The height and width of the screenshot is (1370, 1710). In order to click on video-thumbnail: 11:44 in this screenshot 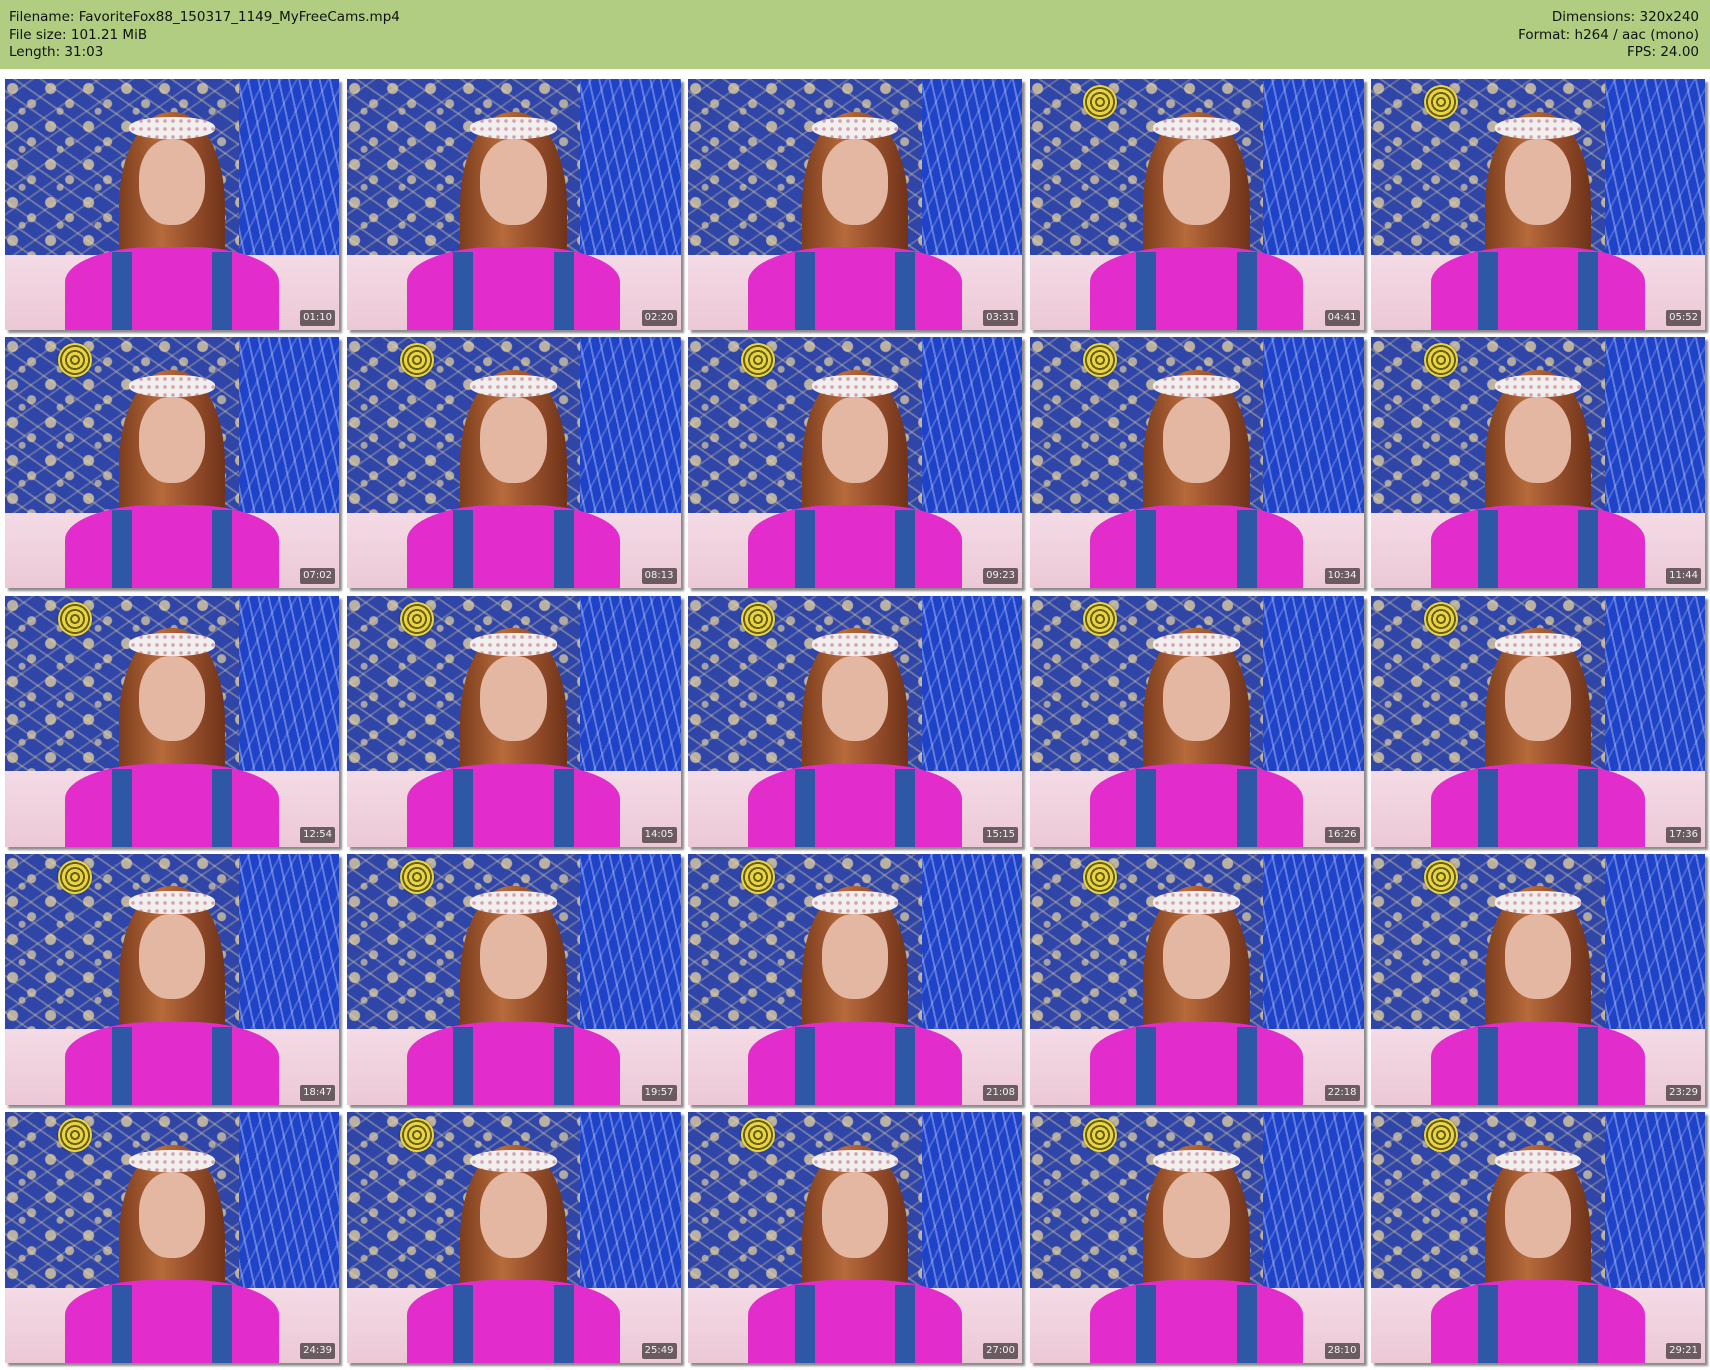, I will do `click(1538, 463)`.